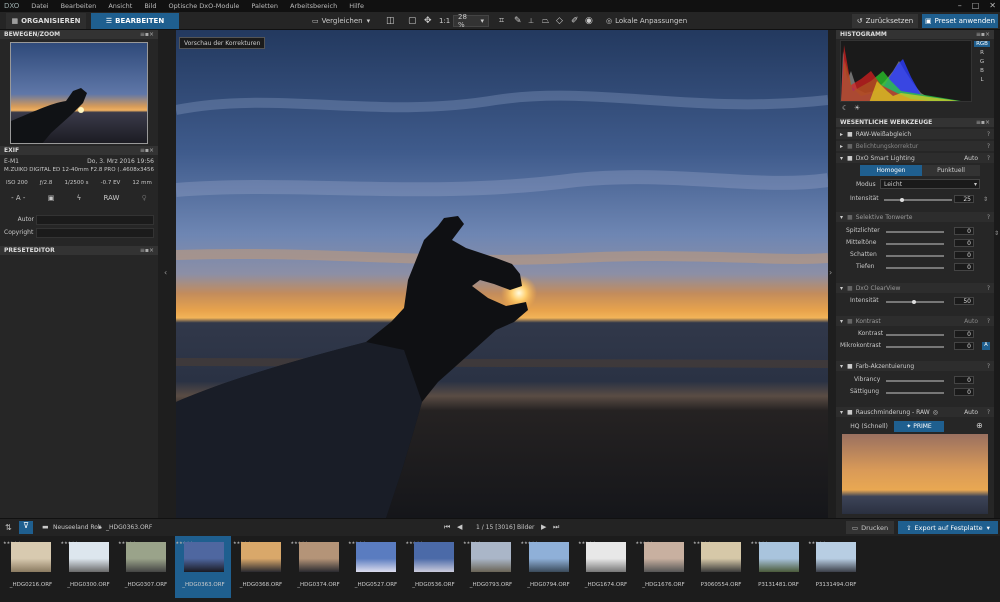 This screenshot has height=602, width=1000. I want to click on minimize-icon: –, so click(960, 6).